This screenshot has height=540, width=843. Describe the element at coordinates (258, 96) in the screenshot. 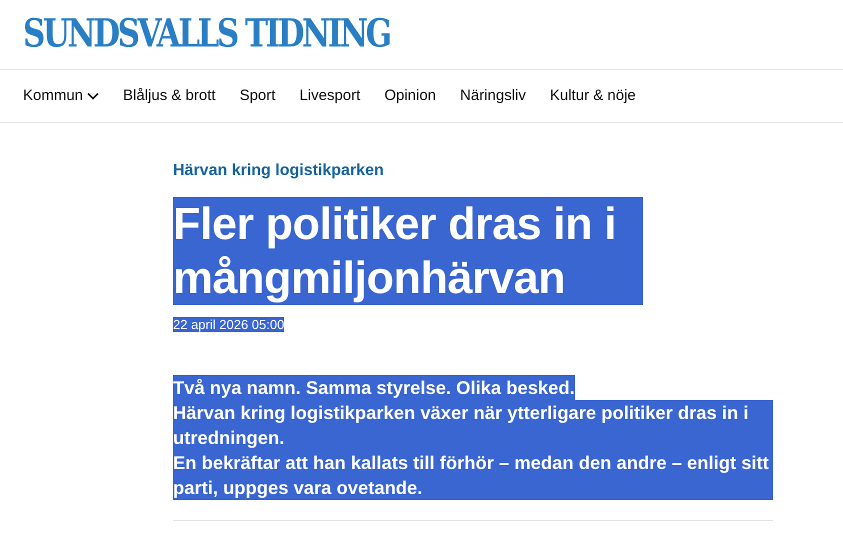

I see `nav-link: Sport` at that location.